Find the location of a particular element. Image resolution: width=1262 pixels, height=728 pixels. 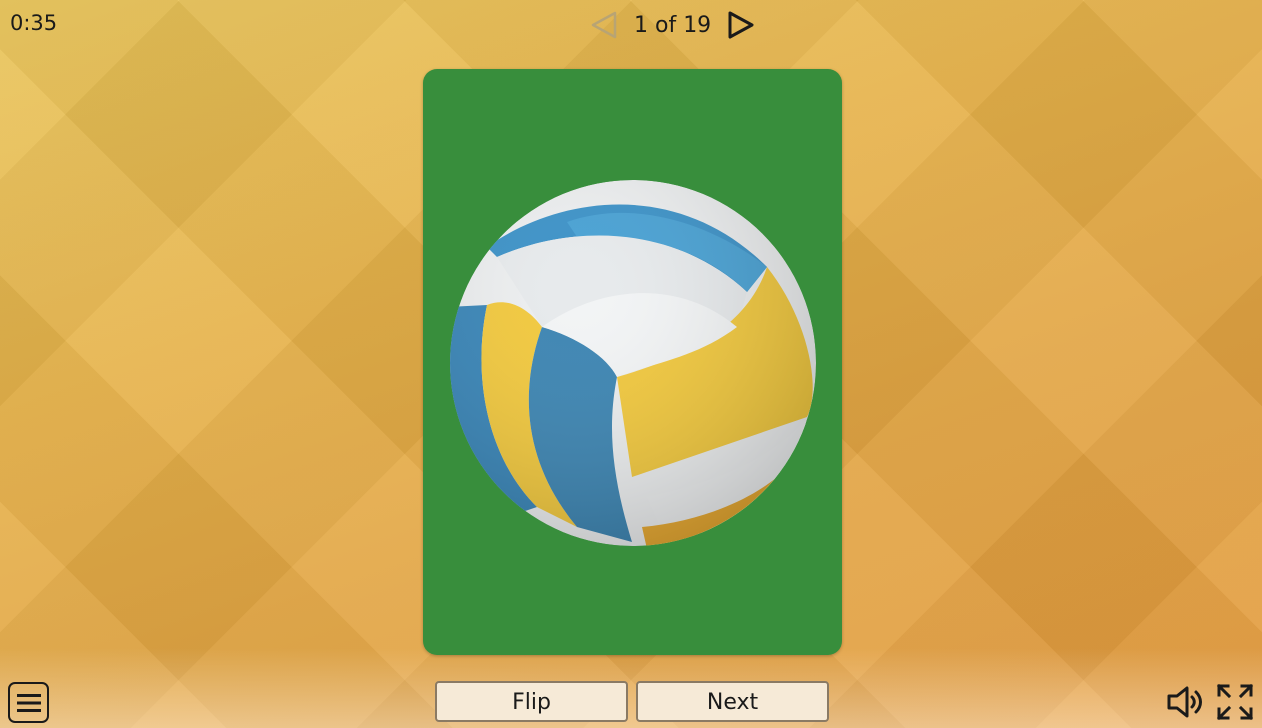

fullscreen-expand-icon is located at coordinates (1235, 702).